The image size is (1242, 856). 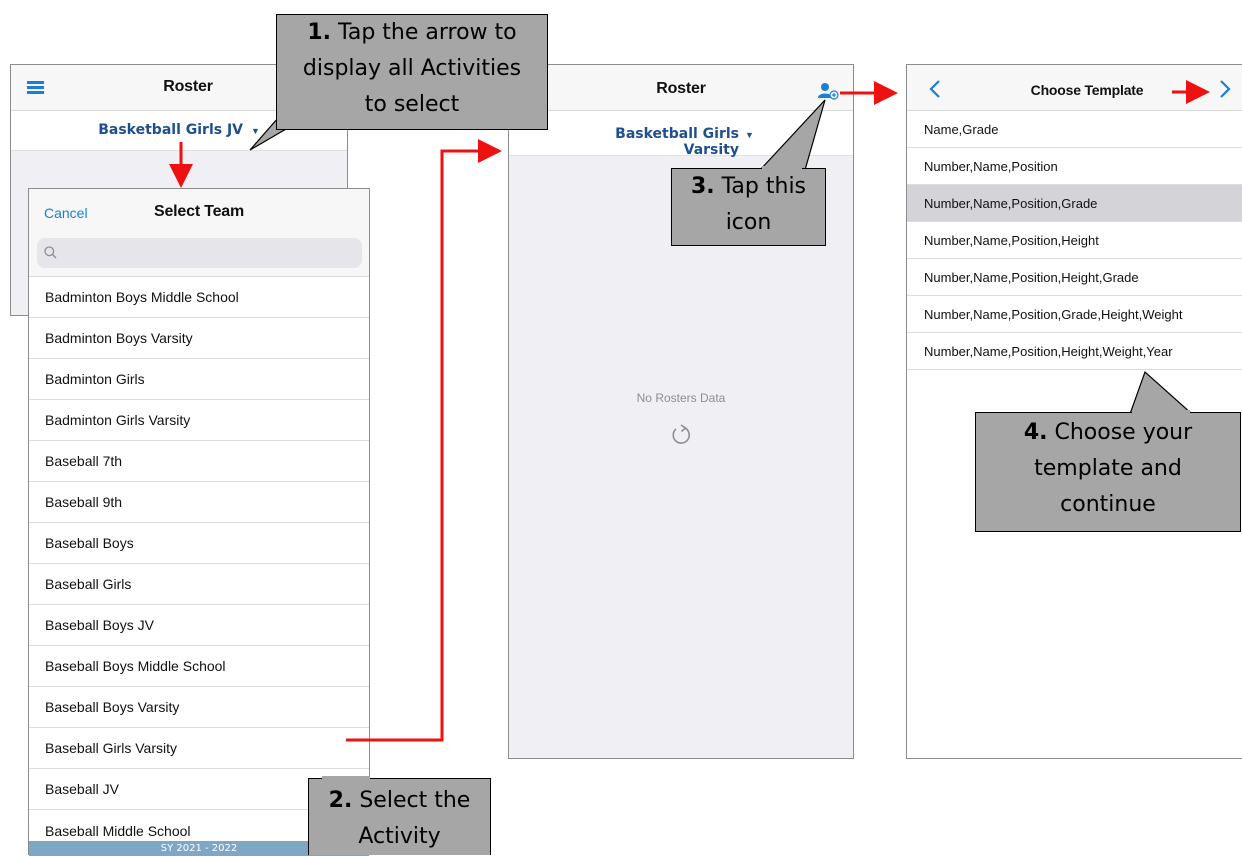 I want to click on callout-2: 2. Select the Activity, so click(x=399, y=816).